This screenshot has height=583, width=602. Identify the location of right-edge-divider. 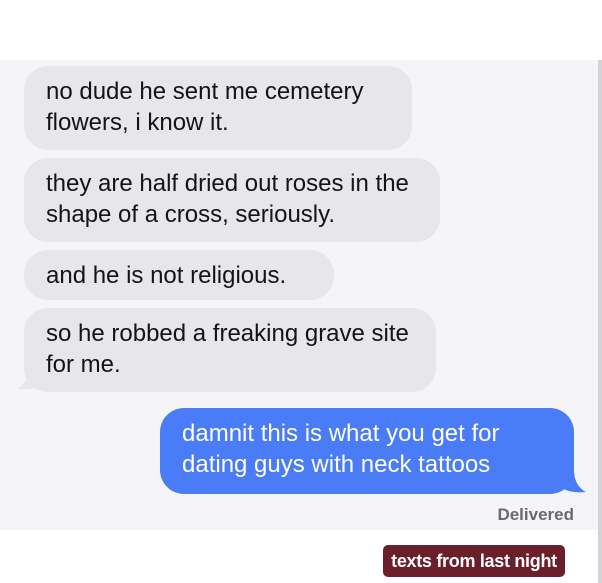
(600, 321).